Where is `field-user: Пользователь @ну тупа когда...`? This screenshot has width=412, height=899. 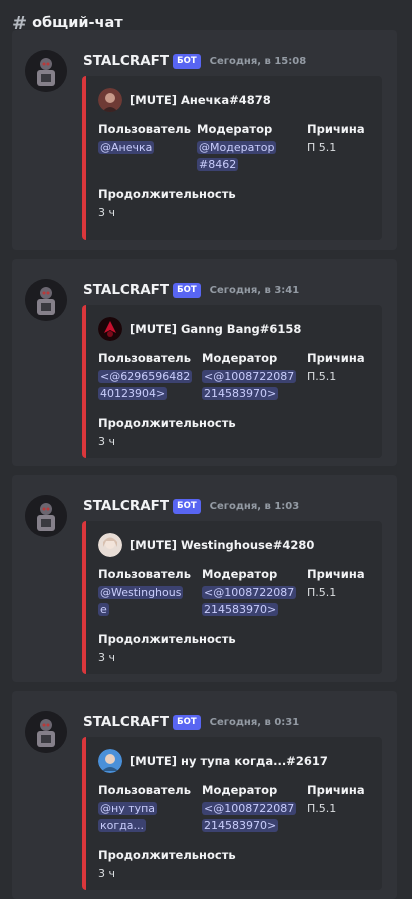
field-user: Пользователь @ну тупа когда... is located at coordinates (148, 808).